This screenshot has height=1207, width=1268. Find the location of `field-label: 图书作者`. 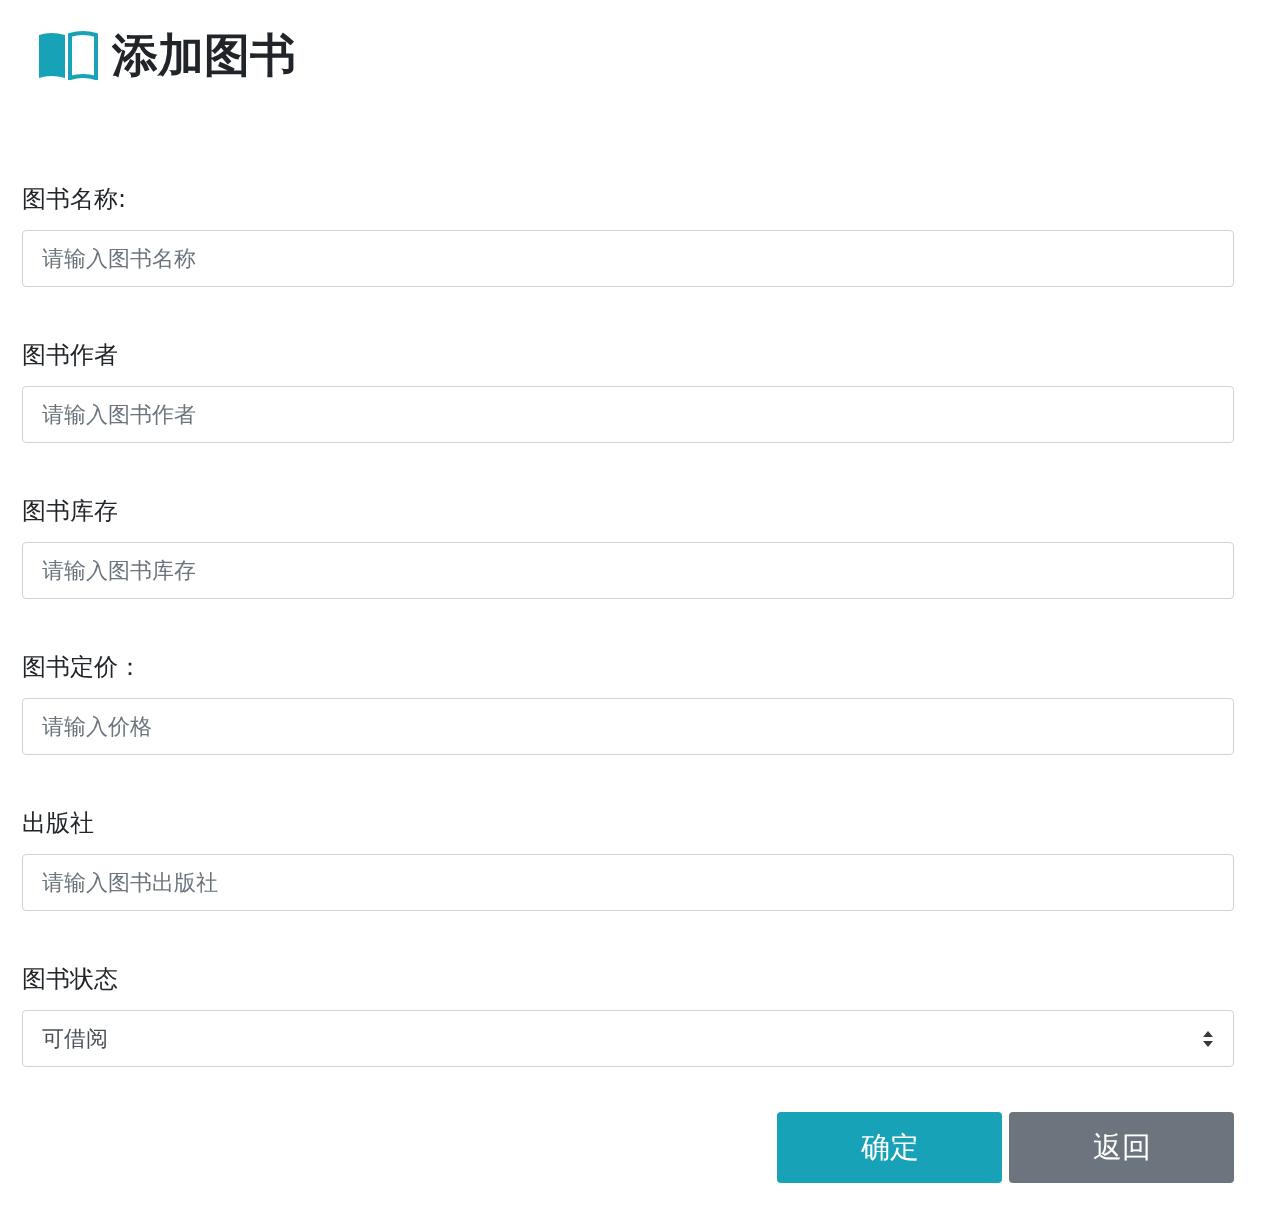

field-label: 图书作者 is located at coordinates (70, 355).